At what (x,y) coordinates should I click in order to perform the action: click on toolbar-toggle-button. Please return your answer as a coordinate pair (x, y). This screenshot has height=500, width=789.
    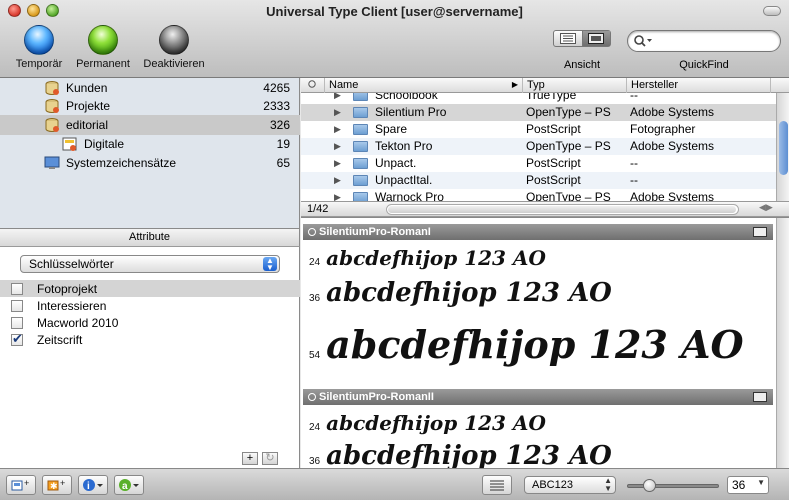
    Looking at the image, I should click on (772, 11).